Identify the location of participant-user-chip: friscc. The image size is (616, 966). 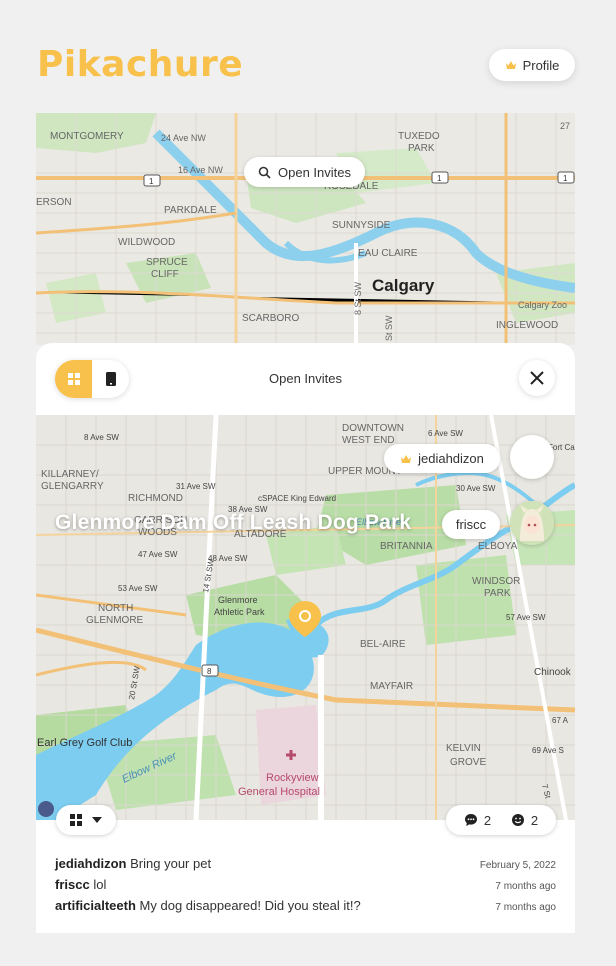
(471, 524).